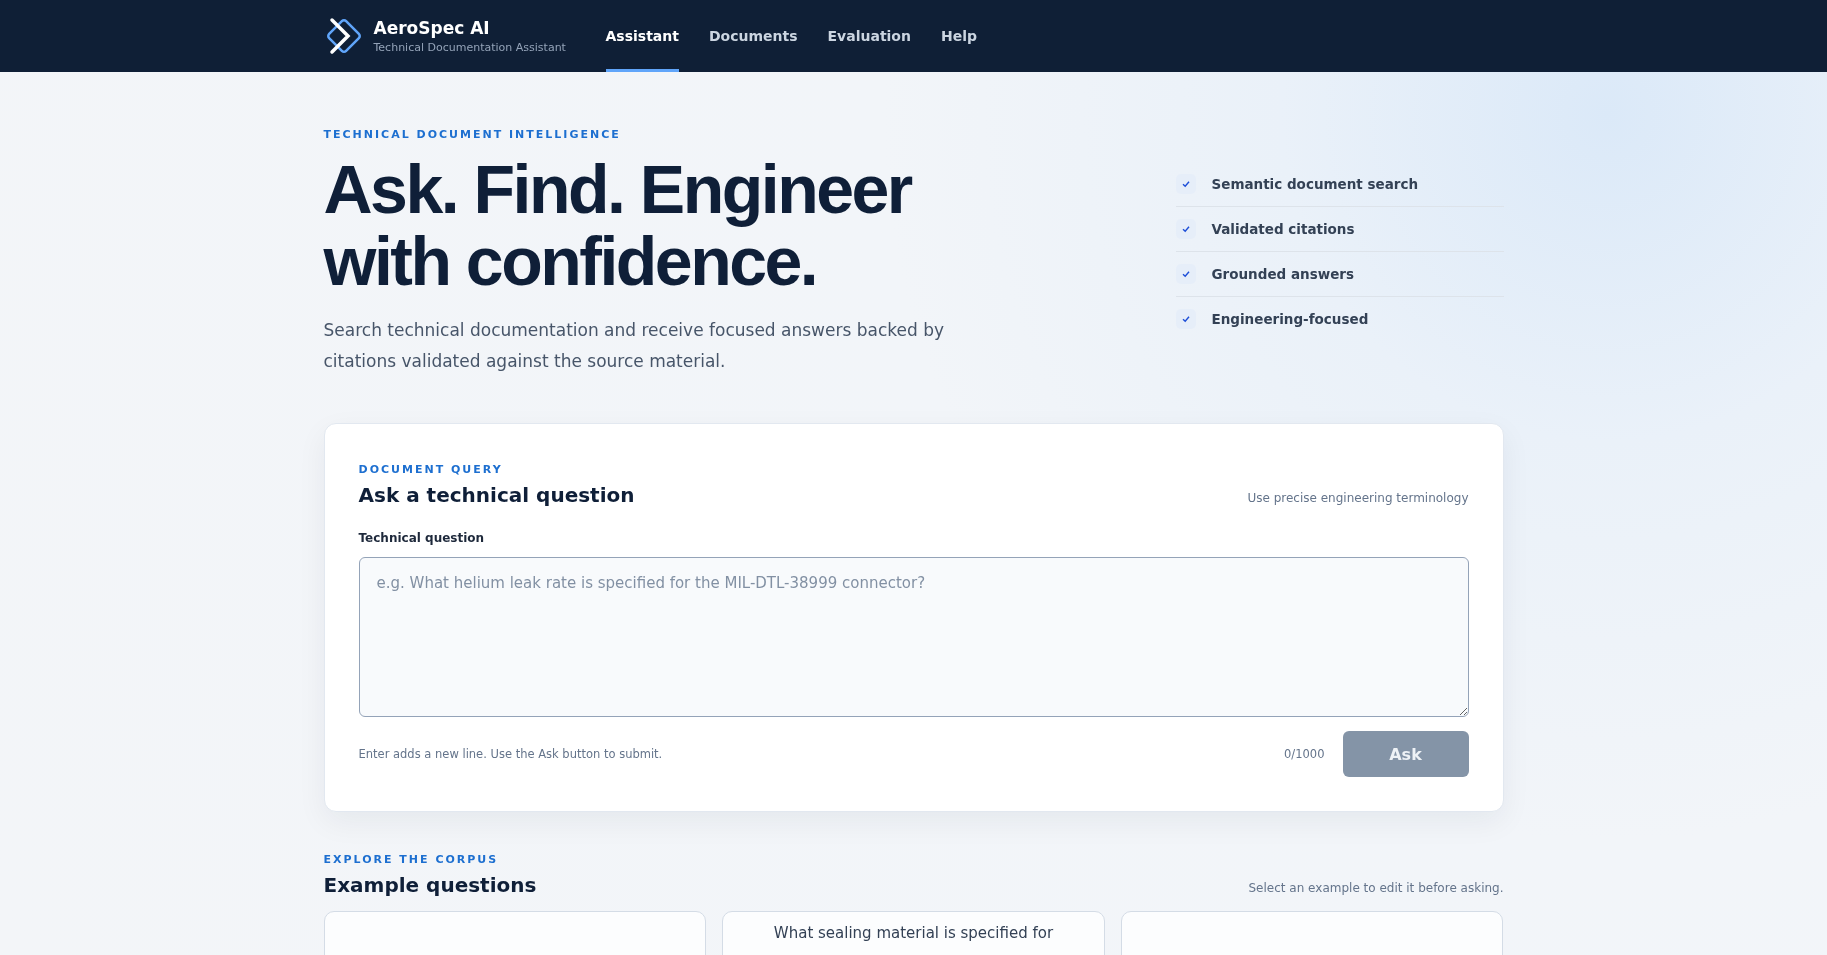 Image resolution: width=1827 pixels, height=955 pixels. Describe the element at coordinates (869, 36) in the screenshot. I see `nav-tab: Evaluation` at that location.